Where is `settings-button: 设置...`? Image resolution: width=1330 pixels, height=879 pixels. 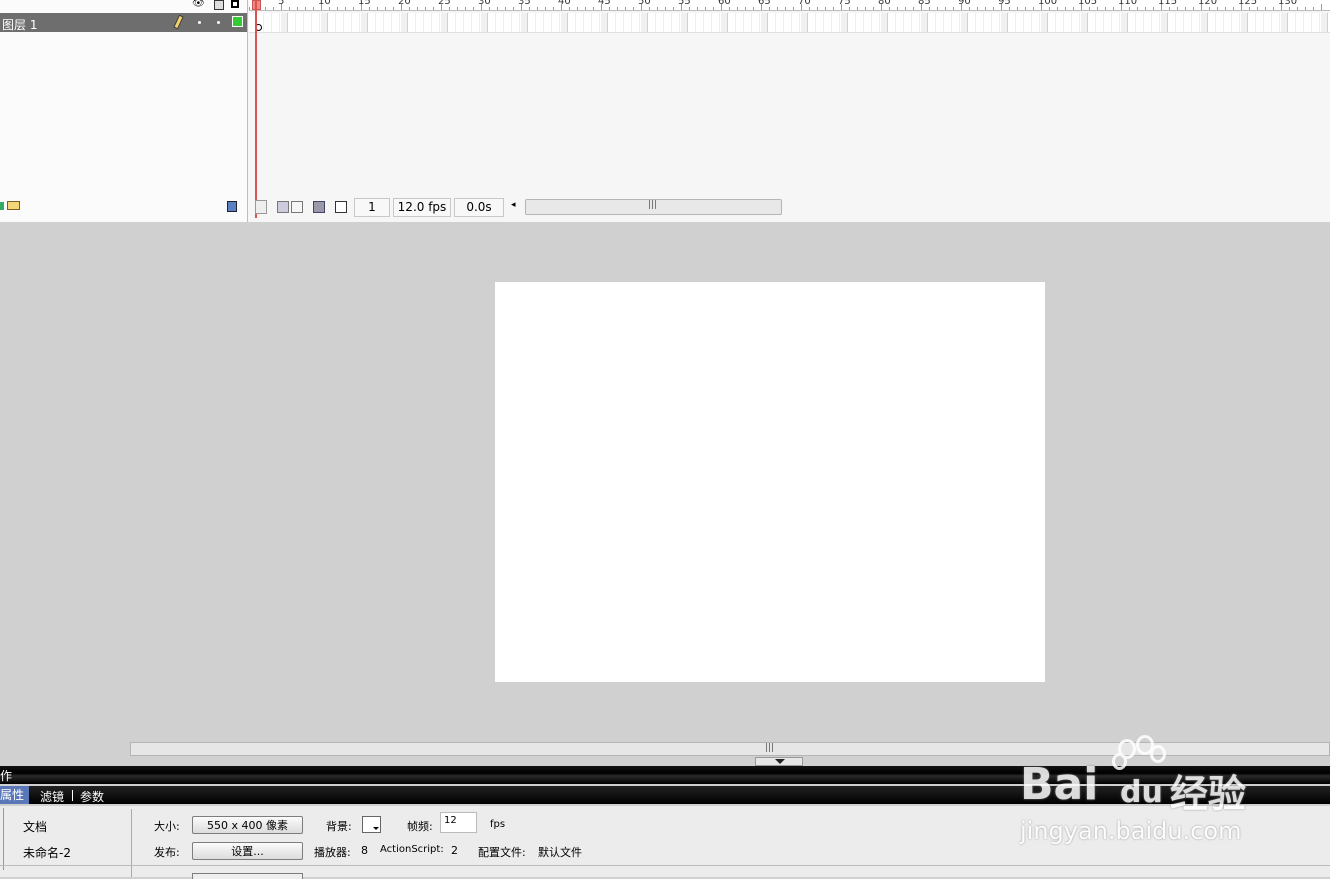 settings-button: 设置... is located at coordinates (247, 851).